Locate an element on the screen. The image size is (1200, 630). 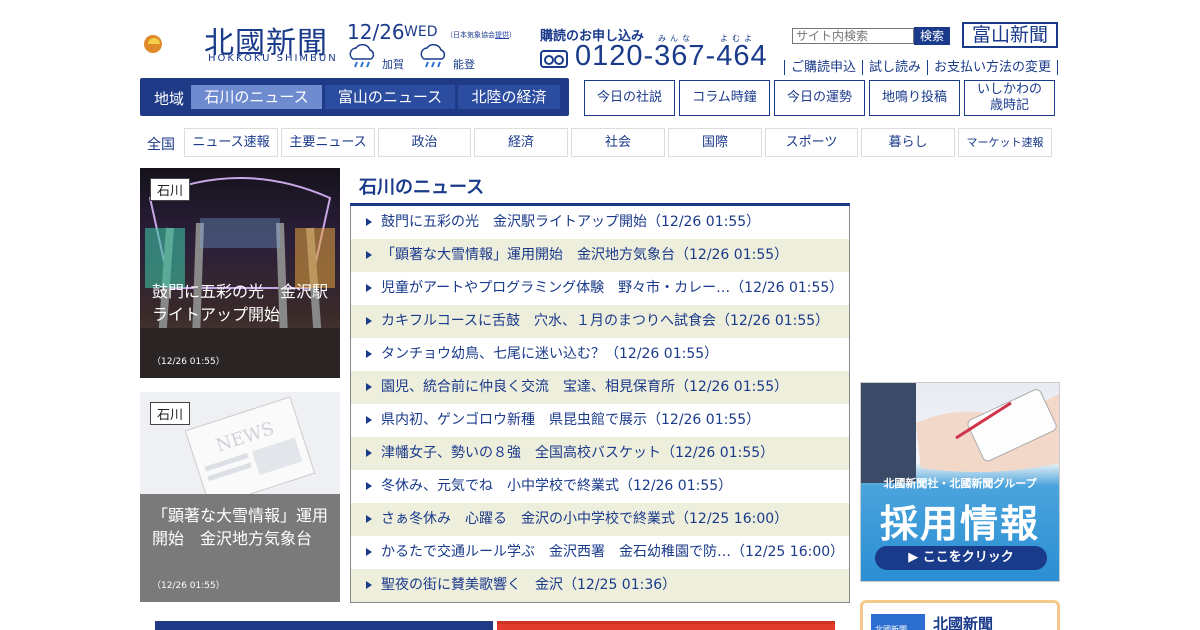
news-item-title: 児童がアートやプログラミング体験 野々市・カレー…（12/26 01:55） is located at coordinates (612, 288).